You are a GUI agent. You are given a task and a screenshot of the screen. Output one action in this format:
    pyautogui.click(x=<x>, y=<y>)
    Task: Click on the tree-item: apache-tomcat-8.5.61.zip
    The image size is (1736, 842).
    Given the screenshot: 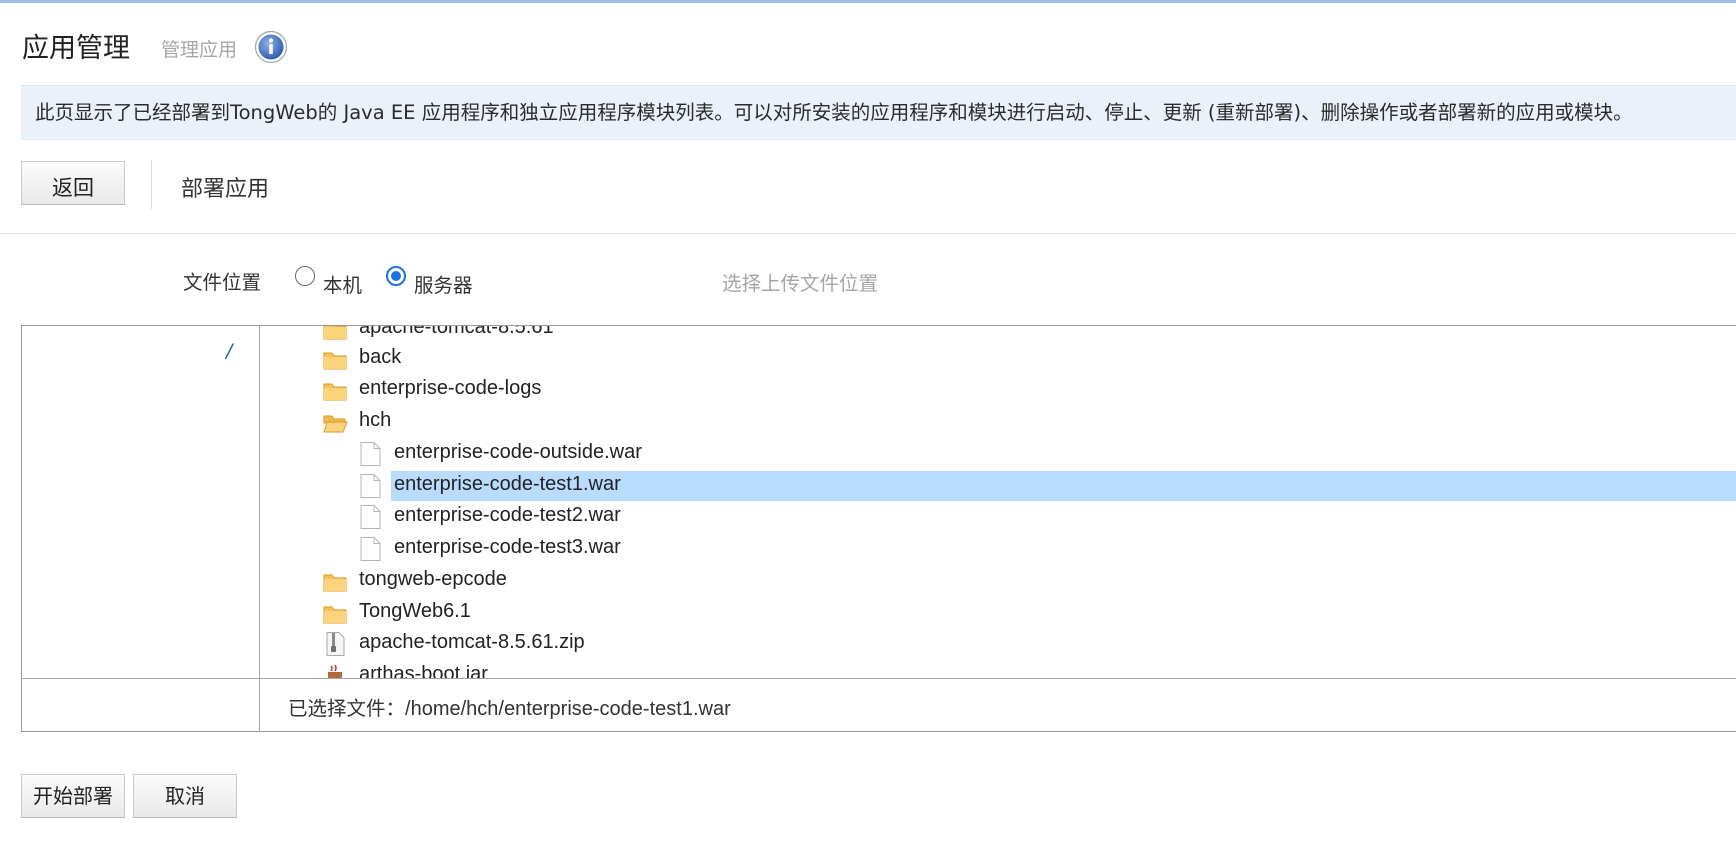 What is the action you would take?
    pyautogui.click(x=998, y=644)
    